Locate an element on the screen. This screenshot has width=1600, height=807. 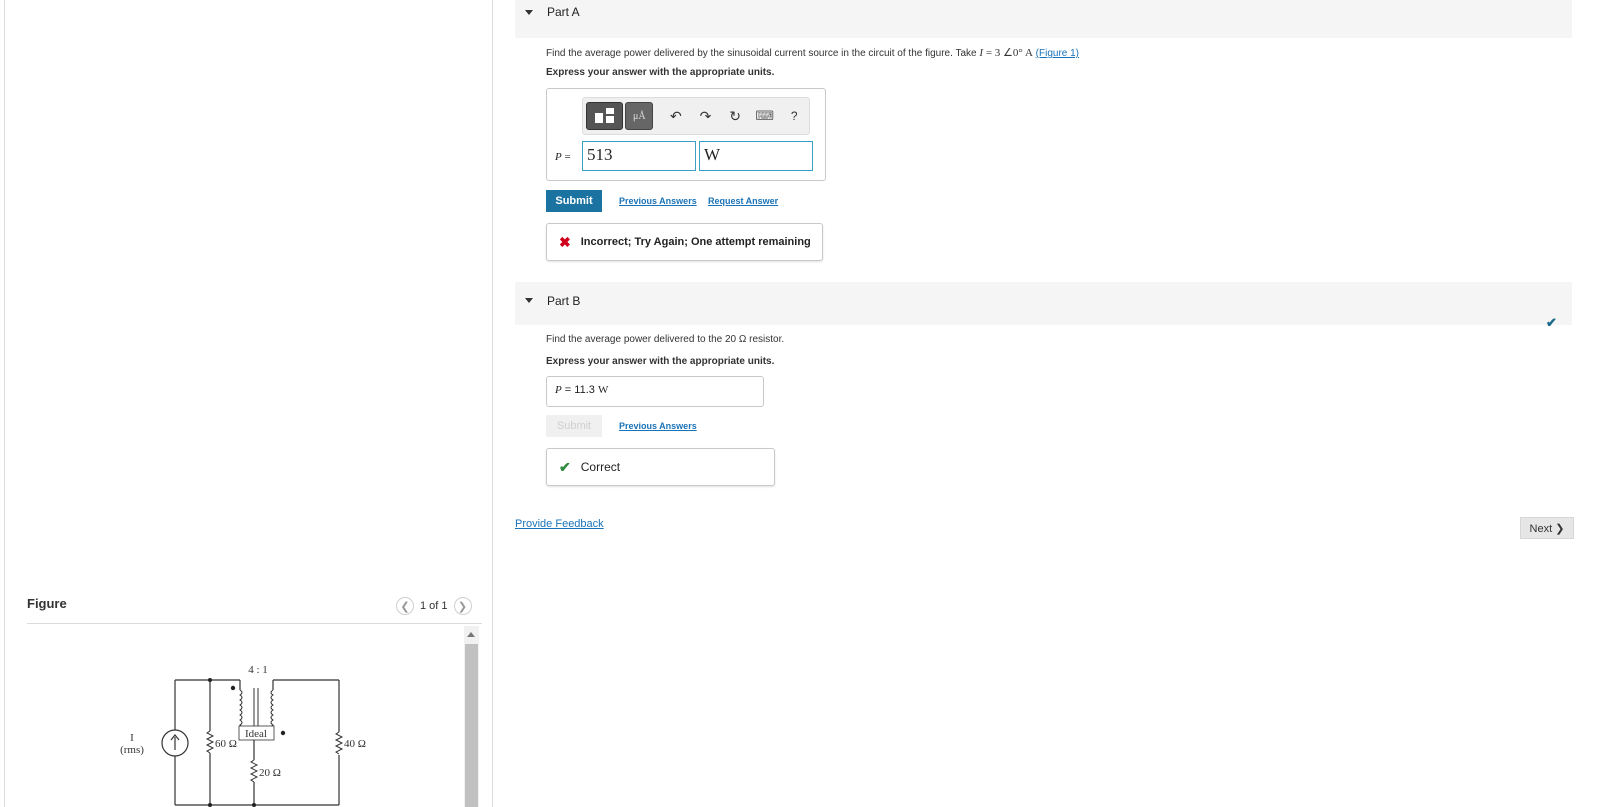
figure-scrollbar is located at coordinates (471, 716).